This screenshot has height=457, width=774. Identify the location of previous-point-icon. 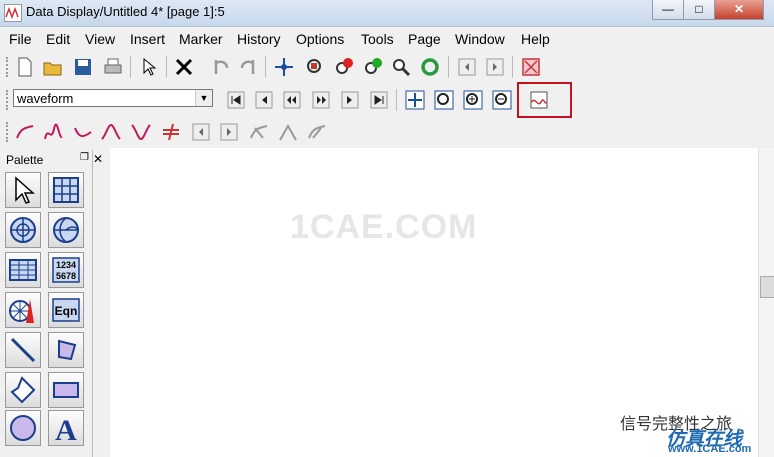
(264, 100).